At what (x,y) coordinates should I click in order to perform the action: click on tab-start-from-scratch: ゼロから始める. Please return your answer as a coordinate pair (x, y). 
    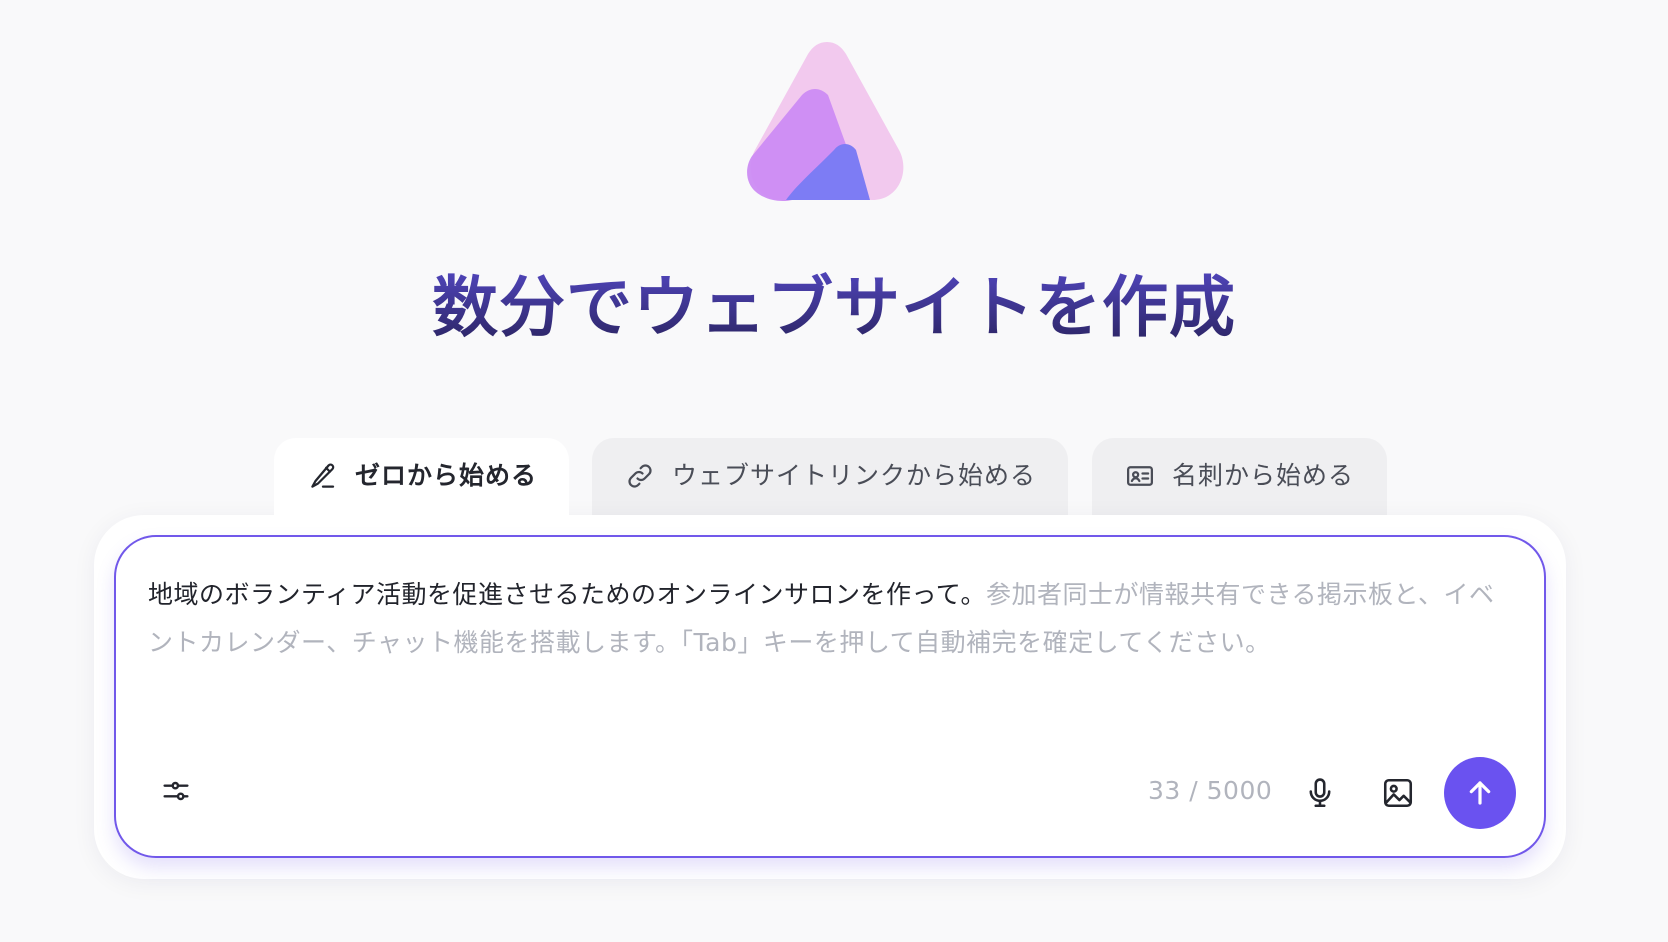
    Looking at the image, I should click on (421, 478).